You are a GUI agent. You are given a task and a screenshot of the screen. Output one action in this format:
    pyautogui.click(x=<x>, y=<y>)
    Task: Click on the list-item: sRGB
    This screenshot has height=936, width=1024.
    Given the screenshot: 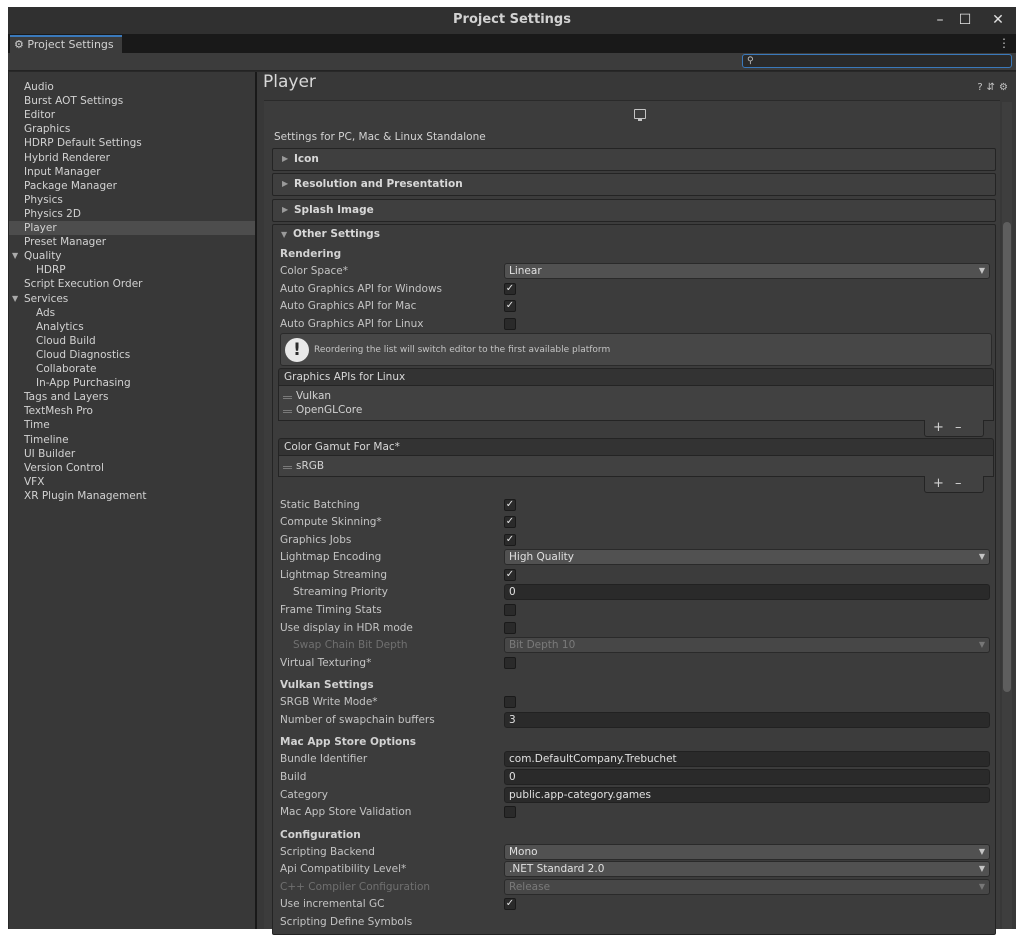 What is the action you would take?
    pyautogui.click(x=303, y=466)
    